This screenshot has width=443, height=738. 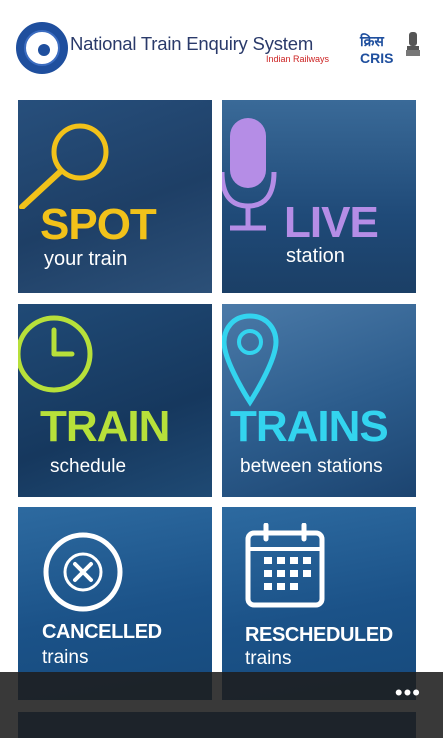 I want to click on live-station-tile: LIVE station, so click(x=319, y=196).